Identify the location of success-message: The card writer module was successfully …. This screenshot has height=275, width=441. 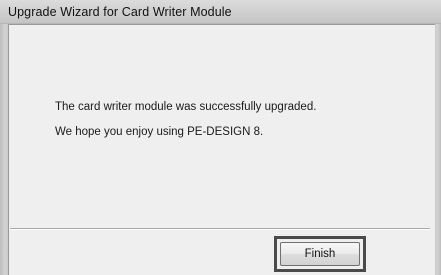
(186, 107).